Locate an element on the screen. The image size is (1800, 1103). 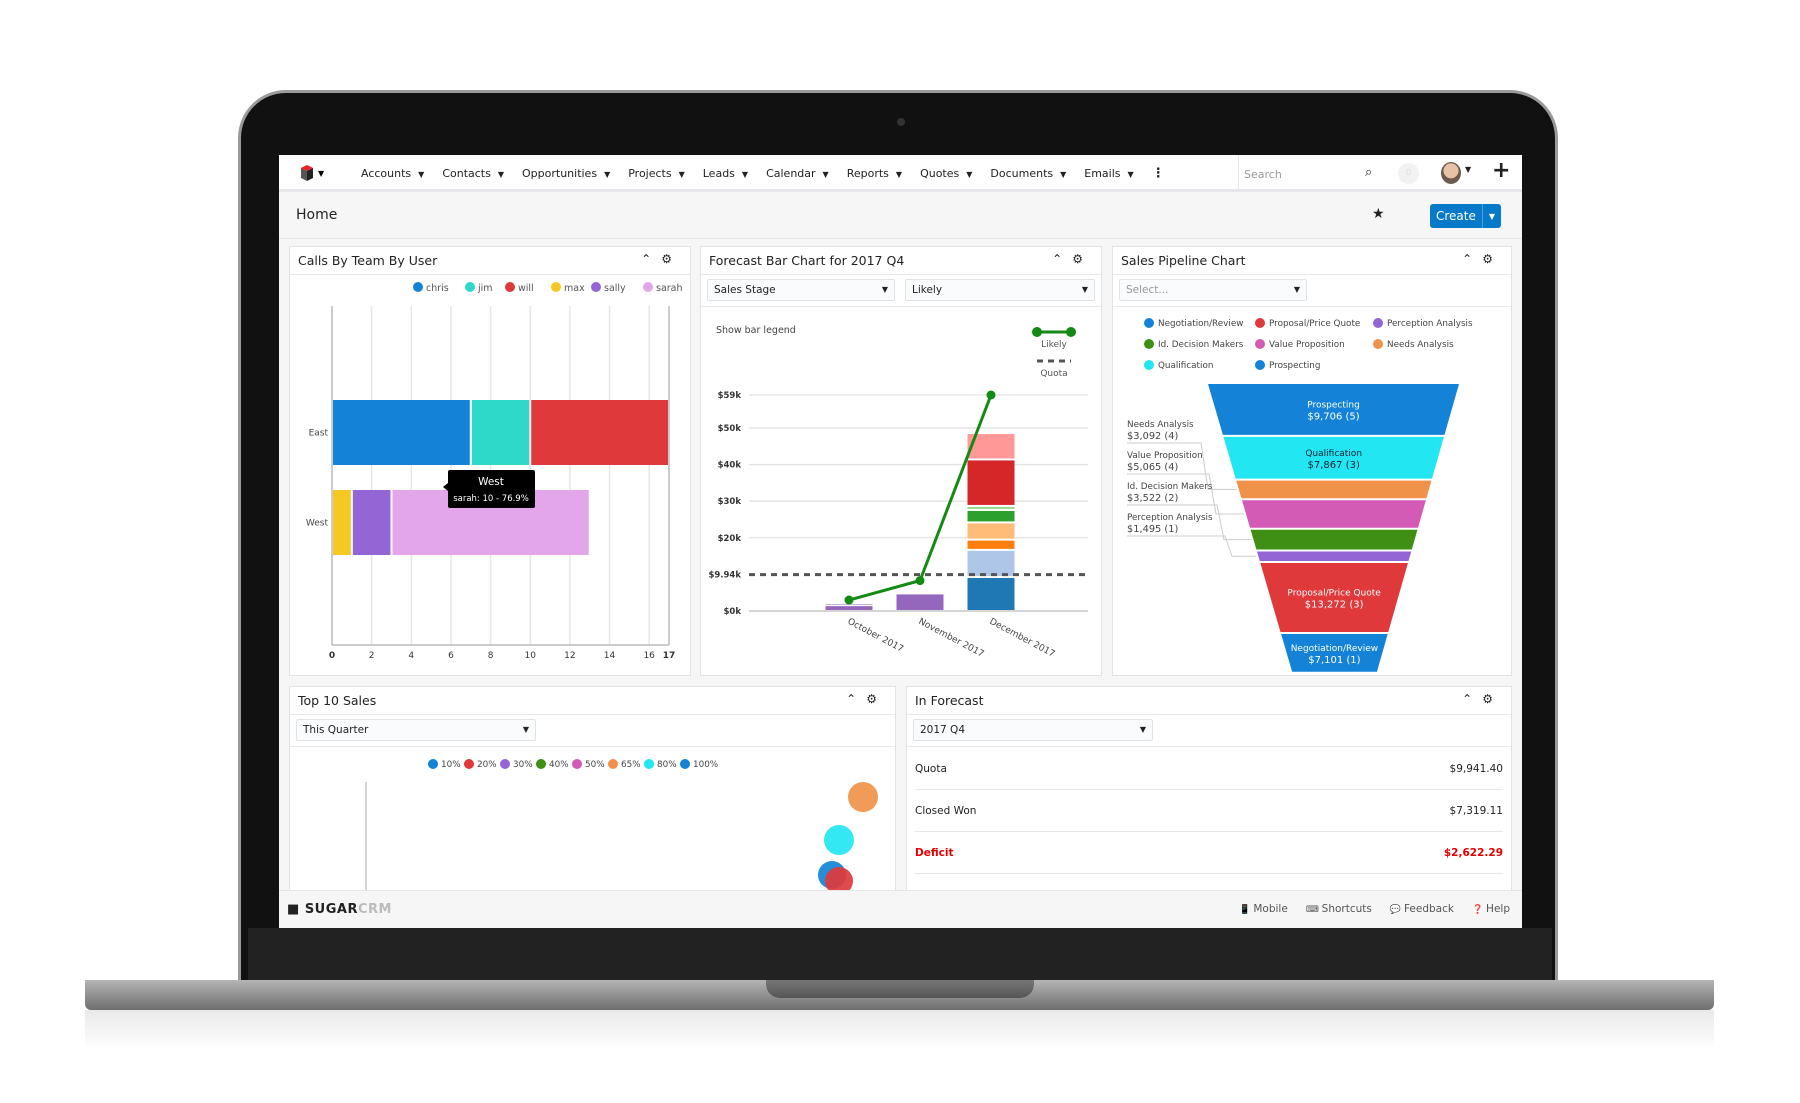
tooltip-title: West is located at coordinates (491, 482).